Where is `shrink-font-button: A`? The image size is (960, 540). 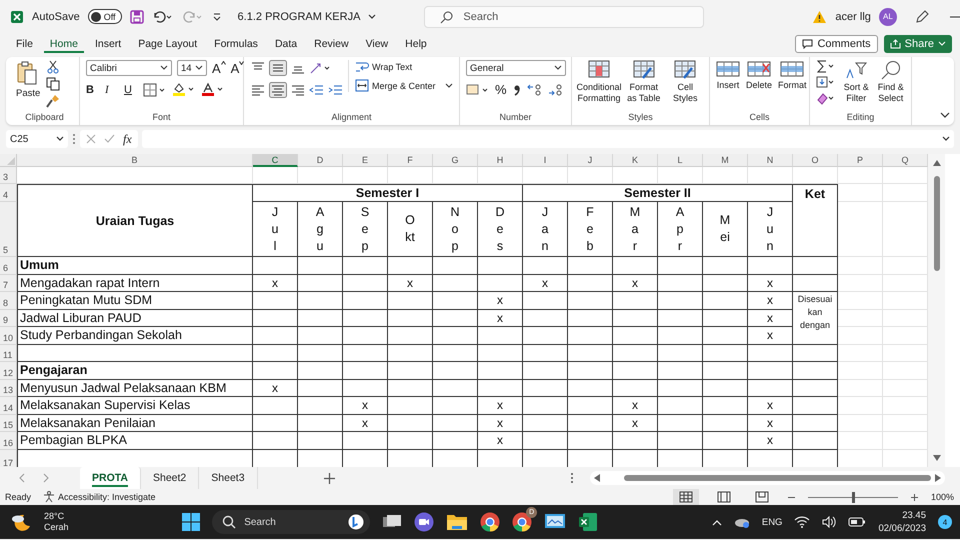 shrink-font-button: A is located at coordinates (237, 68).